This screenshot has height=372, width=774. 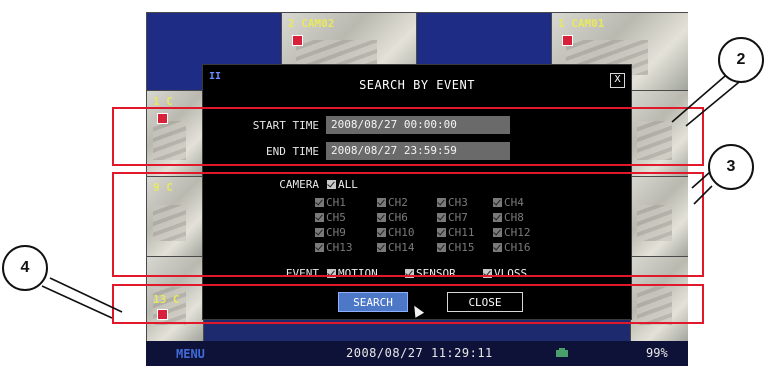 What do you see at coordinates (25, 268) in the screenshot?
I see `callout-4: 4` at bounding box center [25, 268].